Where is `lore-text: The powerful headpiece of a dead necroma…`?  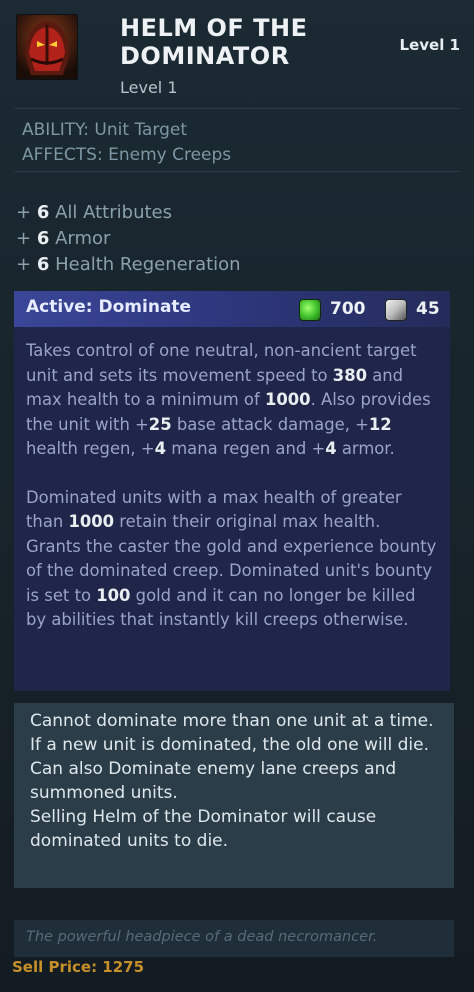
lore-text: The powerful headpiece of a dead necroma… is located at coordinates (202, 937).